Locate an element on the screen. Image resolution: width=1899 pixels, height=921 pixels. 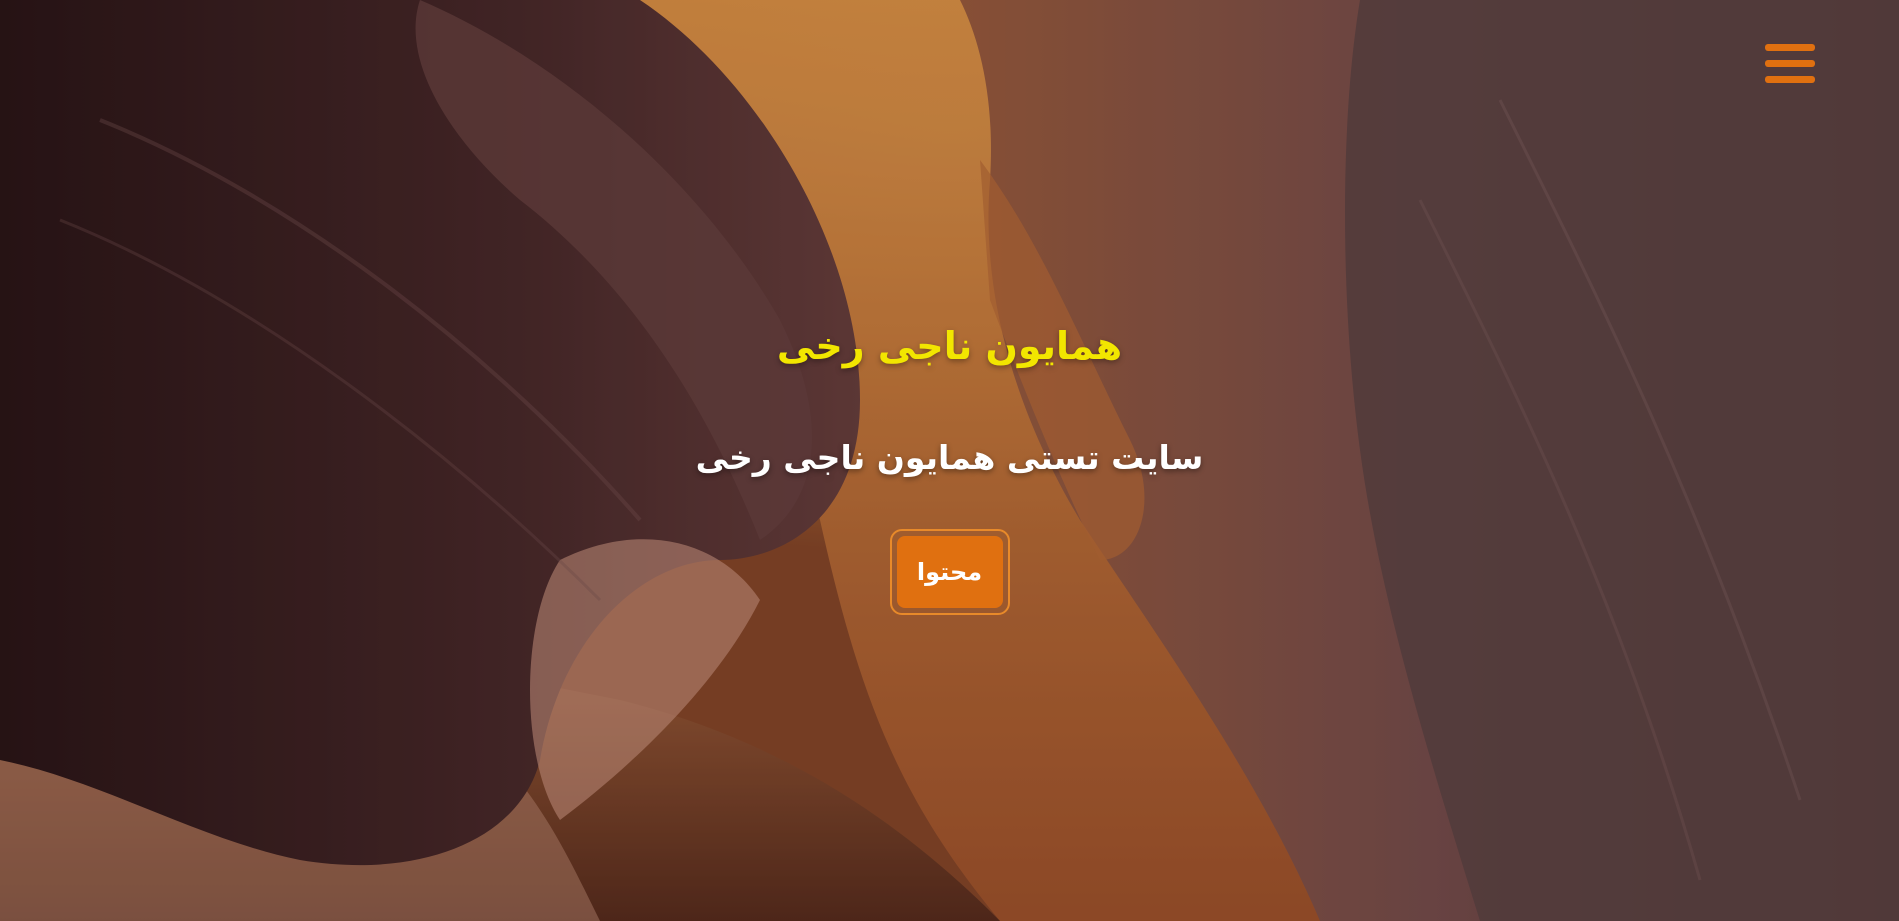
hero-subtitle: سایت تستی همایون ناجی رخی is located at coordinates (949, 457).